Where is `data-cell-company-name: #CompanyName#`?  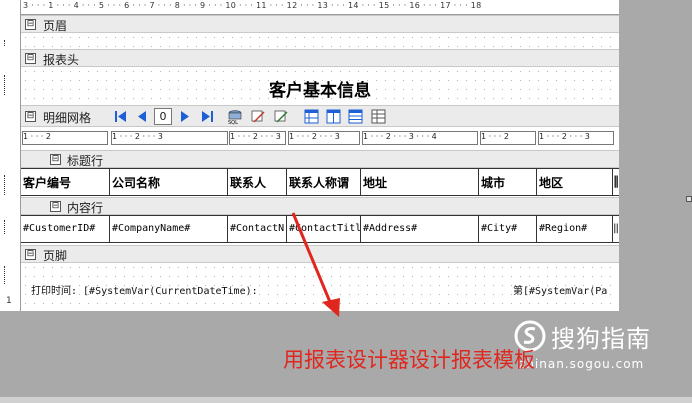
data-cell-company-name: #CompanyName# is located at coordinates (169, 229).